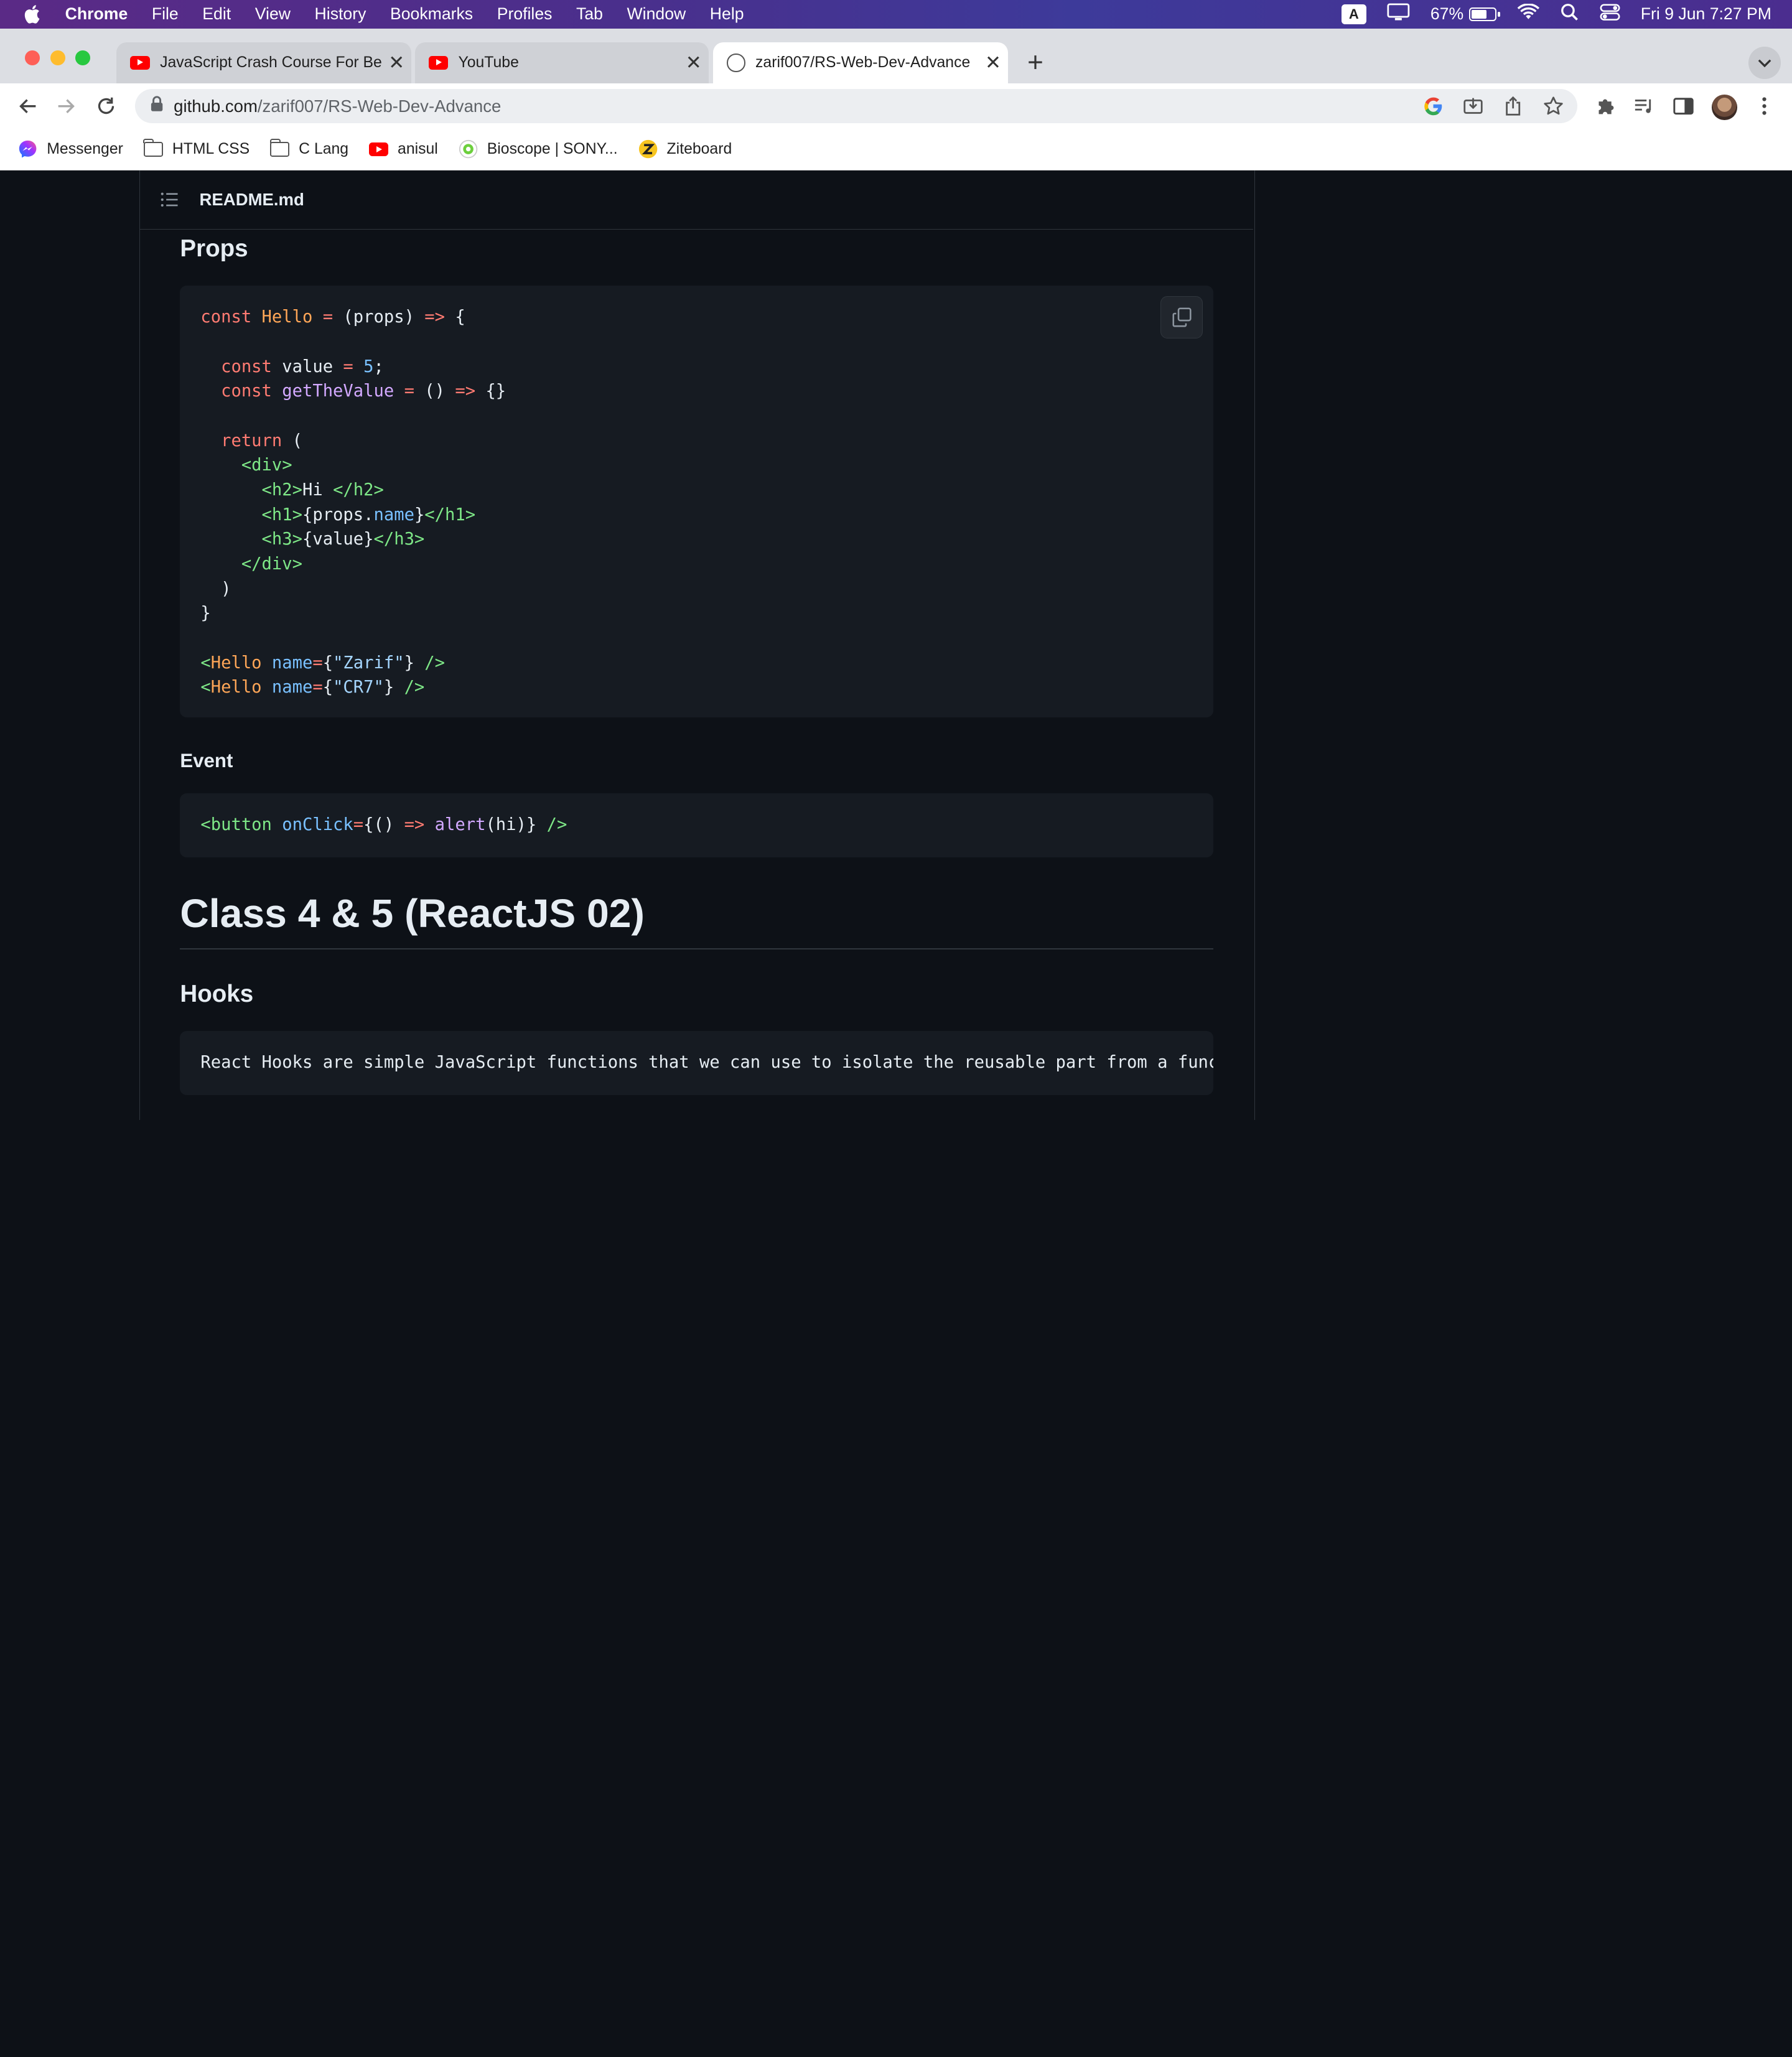  I want to click on display-icon, so click(1398, 14).